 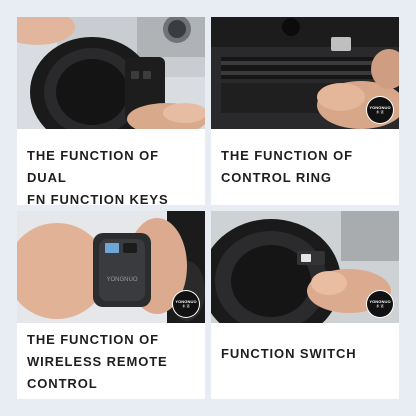 I want to click on photo-control-ring: YONGNUO 永 诺, so click(x=305, y=73).